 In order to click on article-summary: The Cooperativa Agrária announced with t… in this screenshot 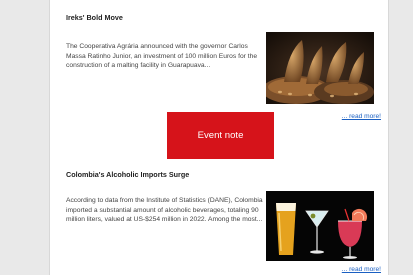, I will do `click(162, 56)`.